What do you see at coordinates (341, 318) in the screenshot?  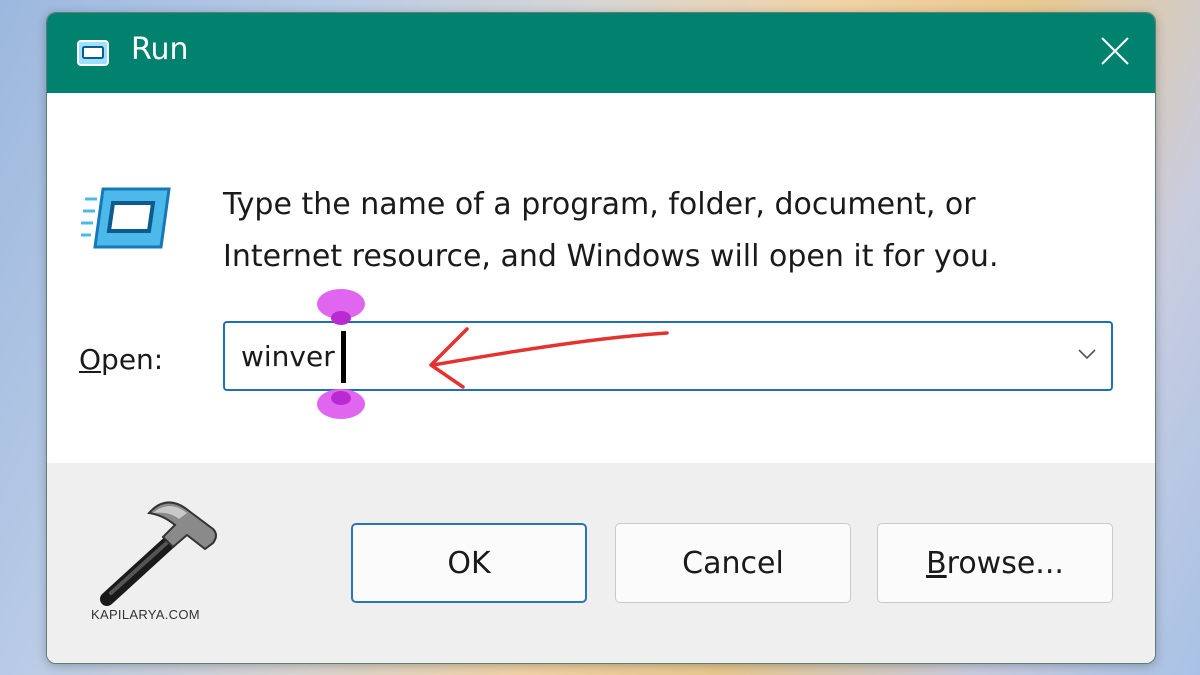 I see `text-cursor-handle-top-center` at bounding box center [341, 318].